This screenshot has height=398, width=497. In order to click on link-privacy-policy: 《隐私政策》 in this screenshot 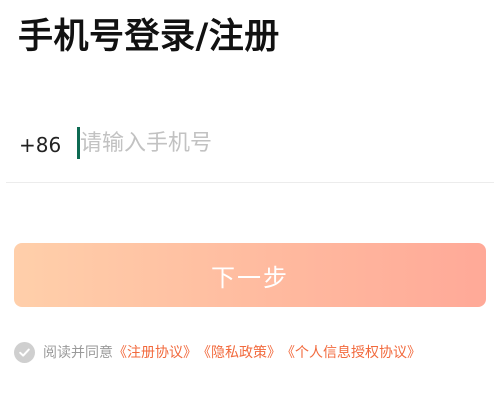, I will do `click(239, 352)`.